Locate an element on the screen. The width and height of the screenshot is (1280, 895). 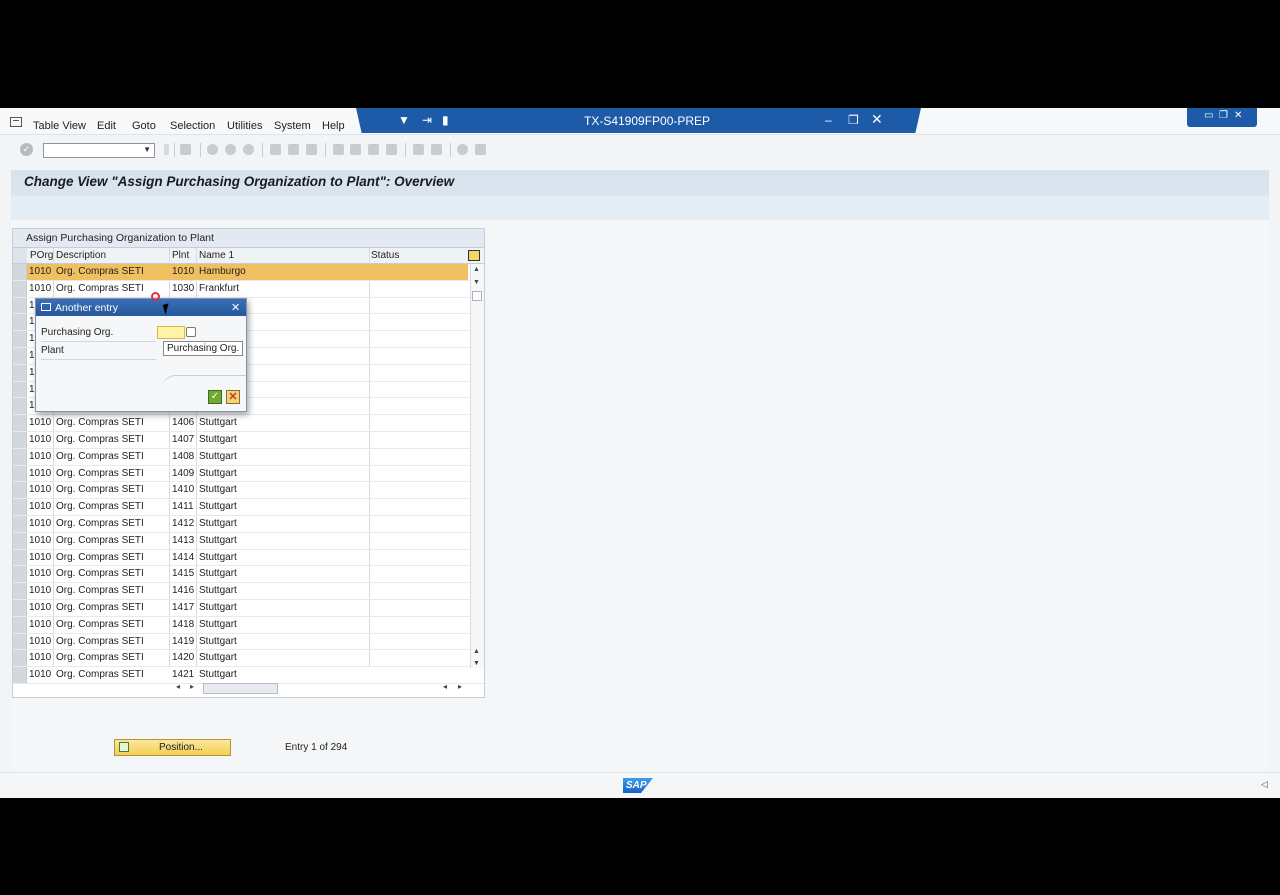
enter-icon: ✓ is located at coordinates (26, 149).